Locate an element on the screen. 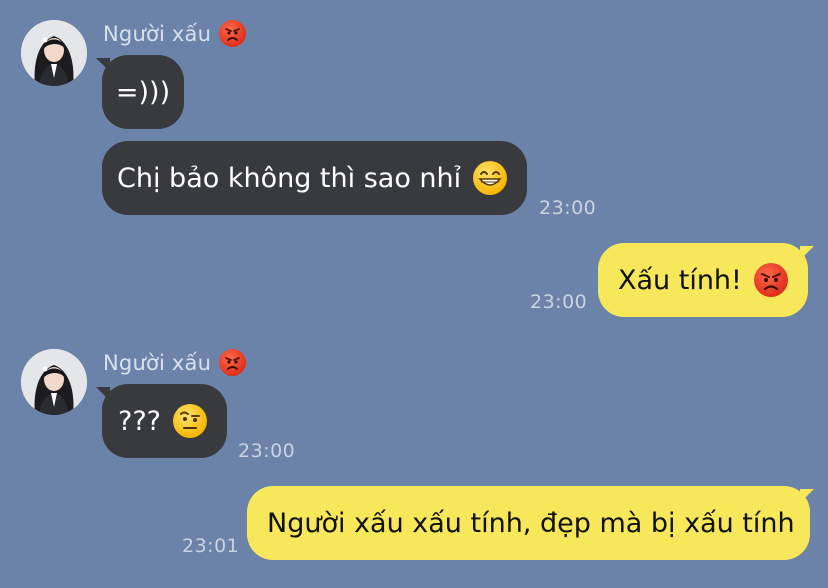 Image resolution: width=828 pixels, height=588 pixels. message-time: 23:01 is located at coordinates (211, 546).